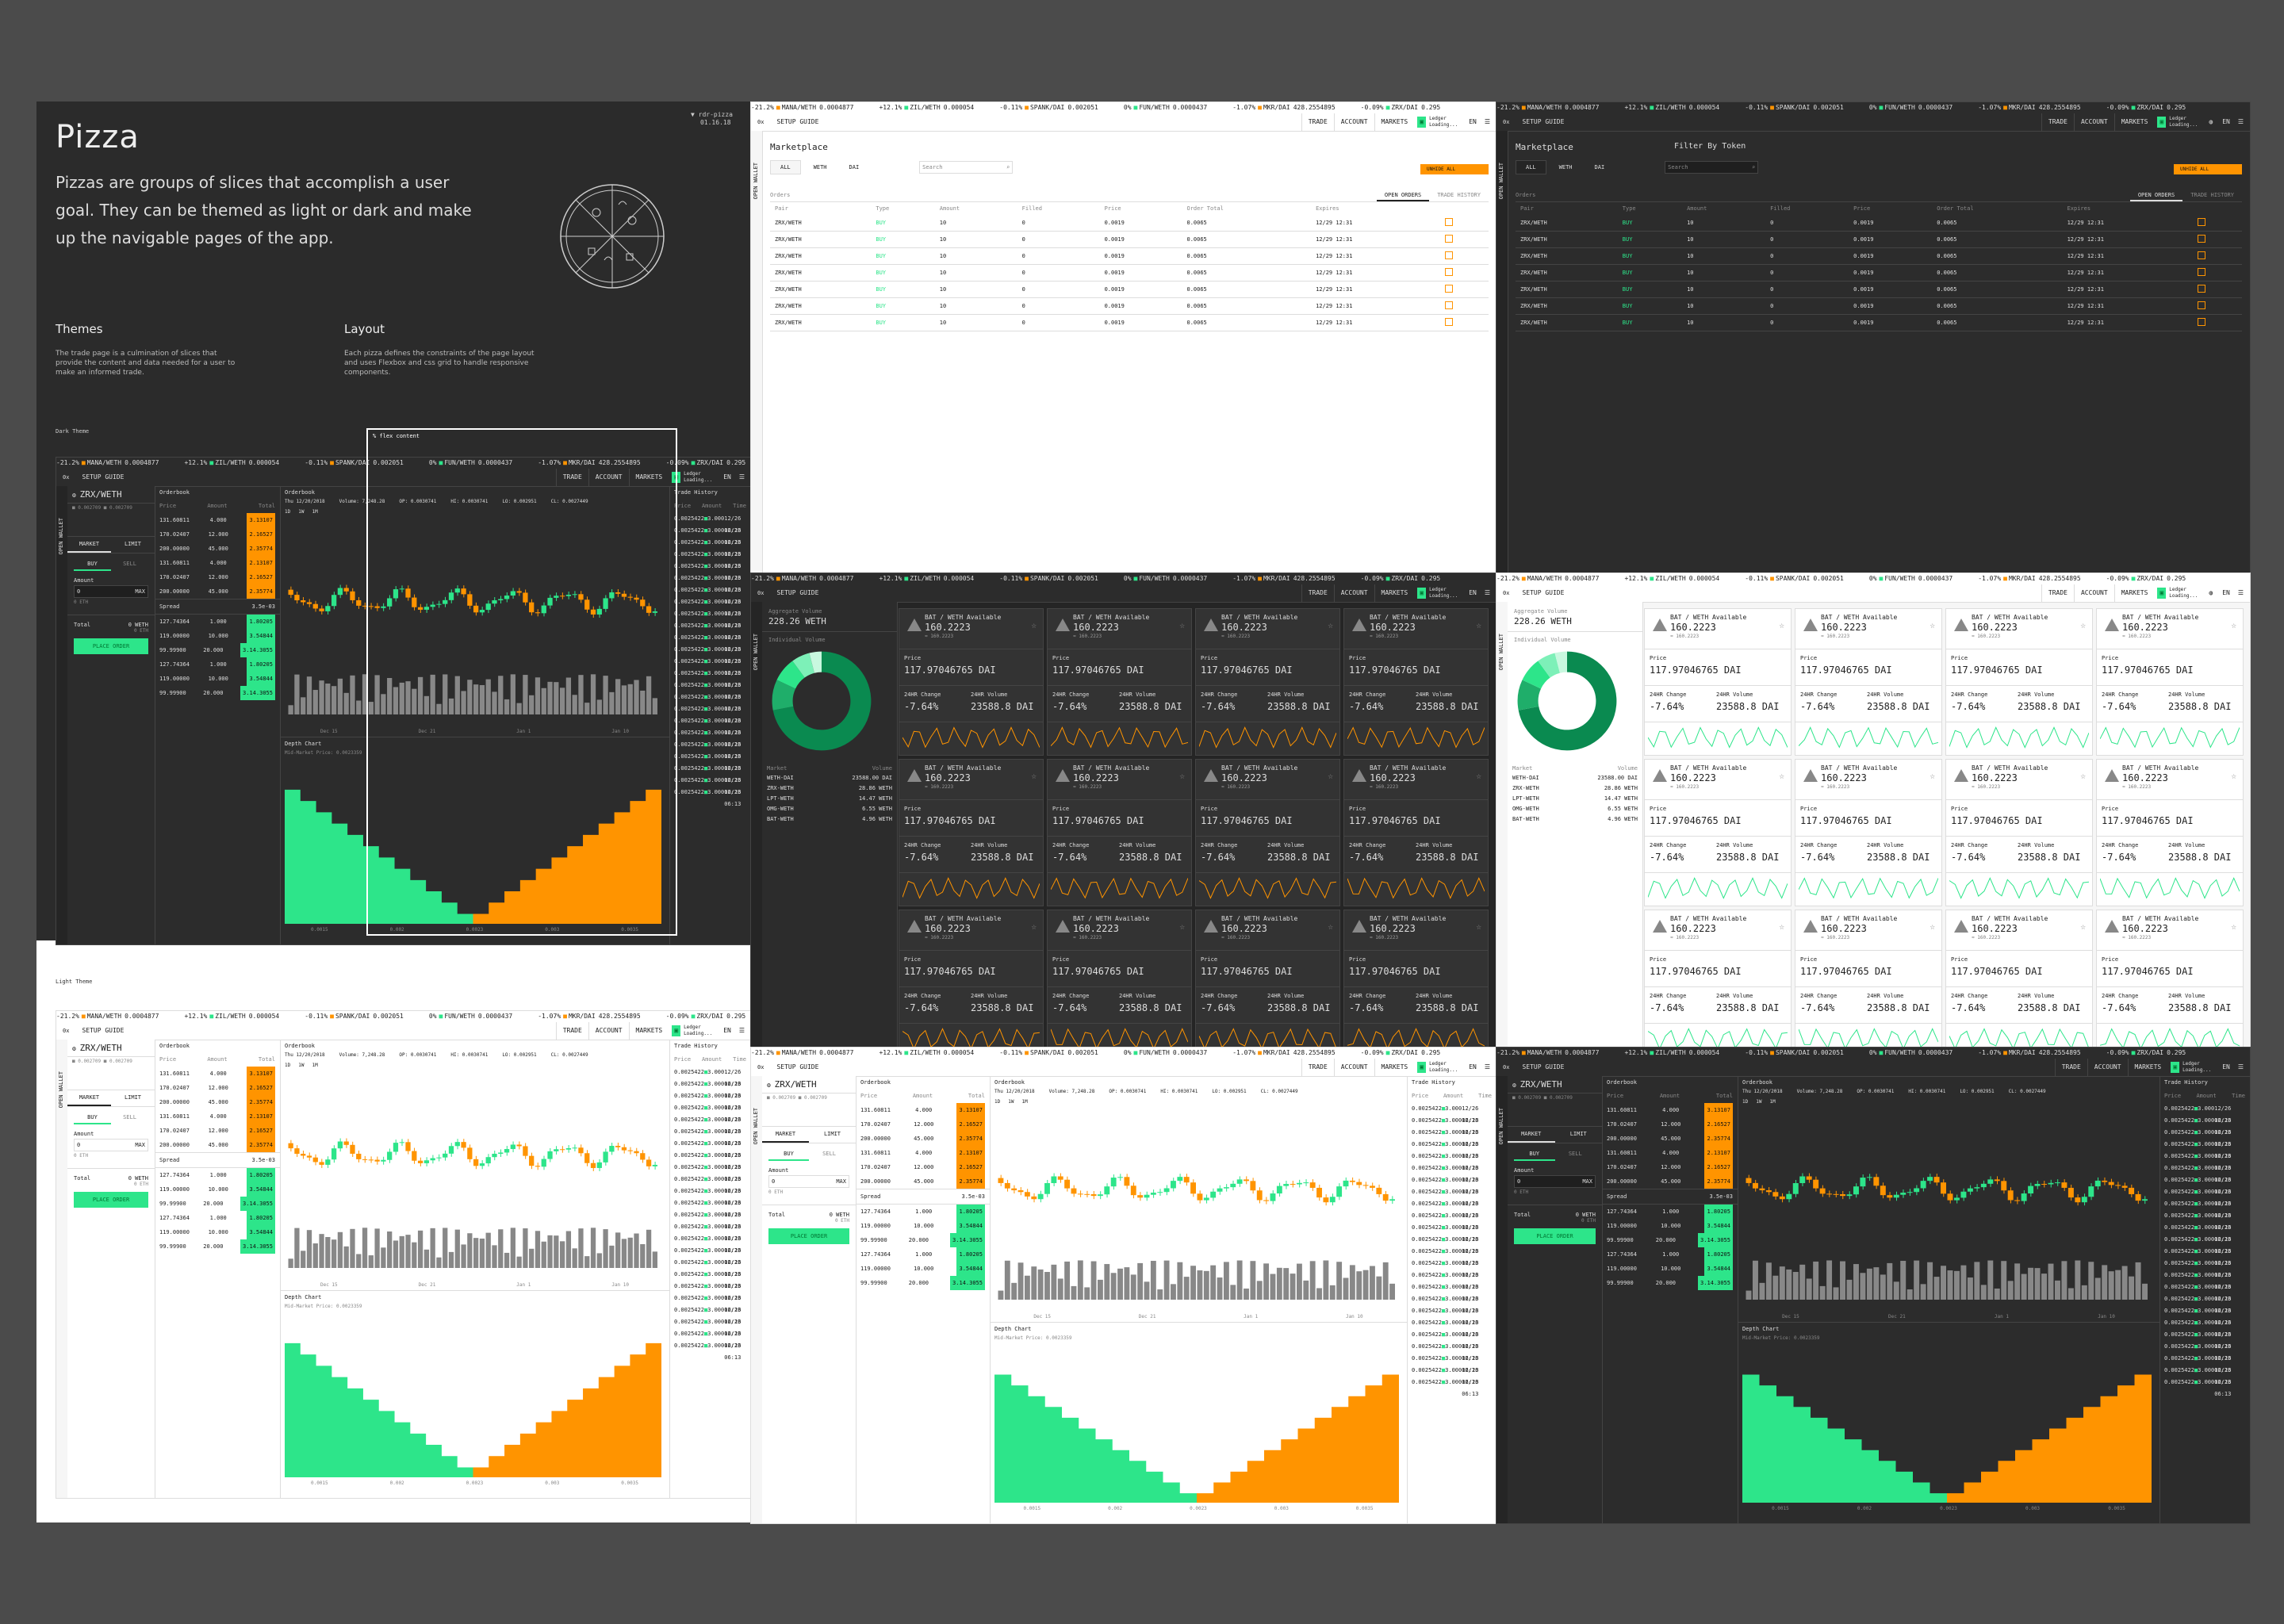 The height and width of the screenshot is (1624, 2284). Describe the element at coordinates (1670, 1153) in the screenshot. I see `orderbook-row: 131.60811 4.000 2.13107` at that location.